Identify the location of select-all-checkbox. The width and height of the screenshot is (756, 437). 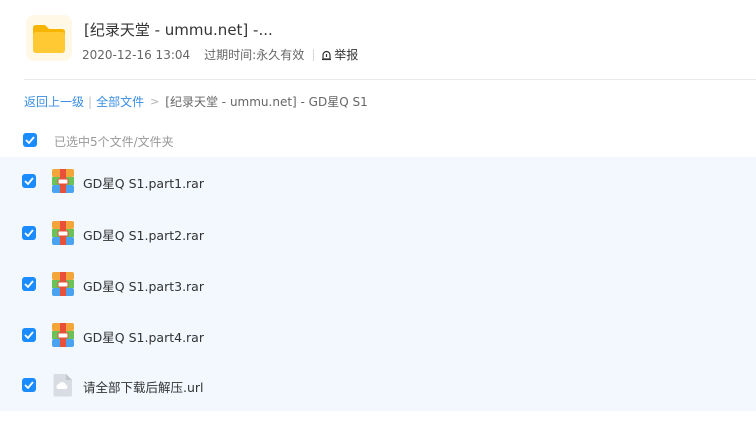
(30, 140).